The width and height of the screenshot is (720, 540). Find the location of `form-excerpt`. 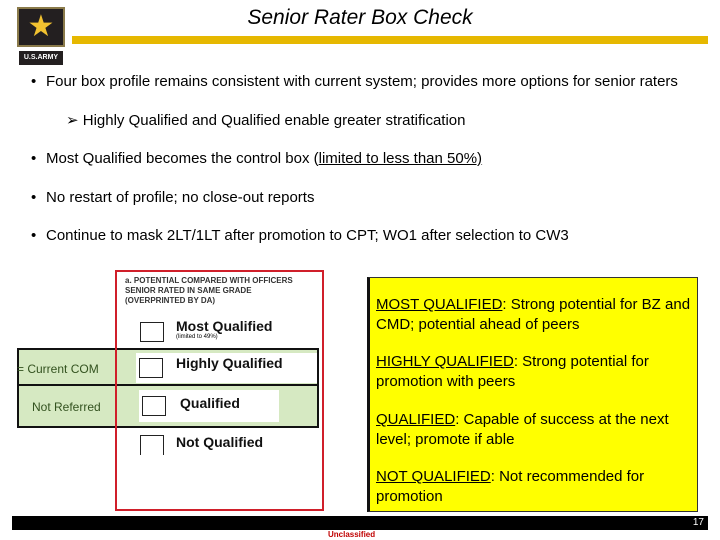

form-excerpt is located at coordinates (219, 390).